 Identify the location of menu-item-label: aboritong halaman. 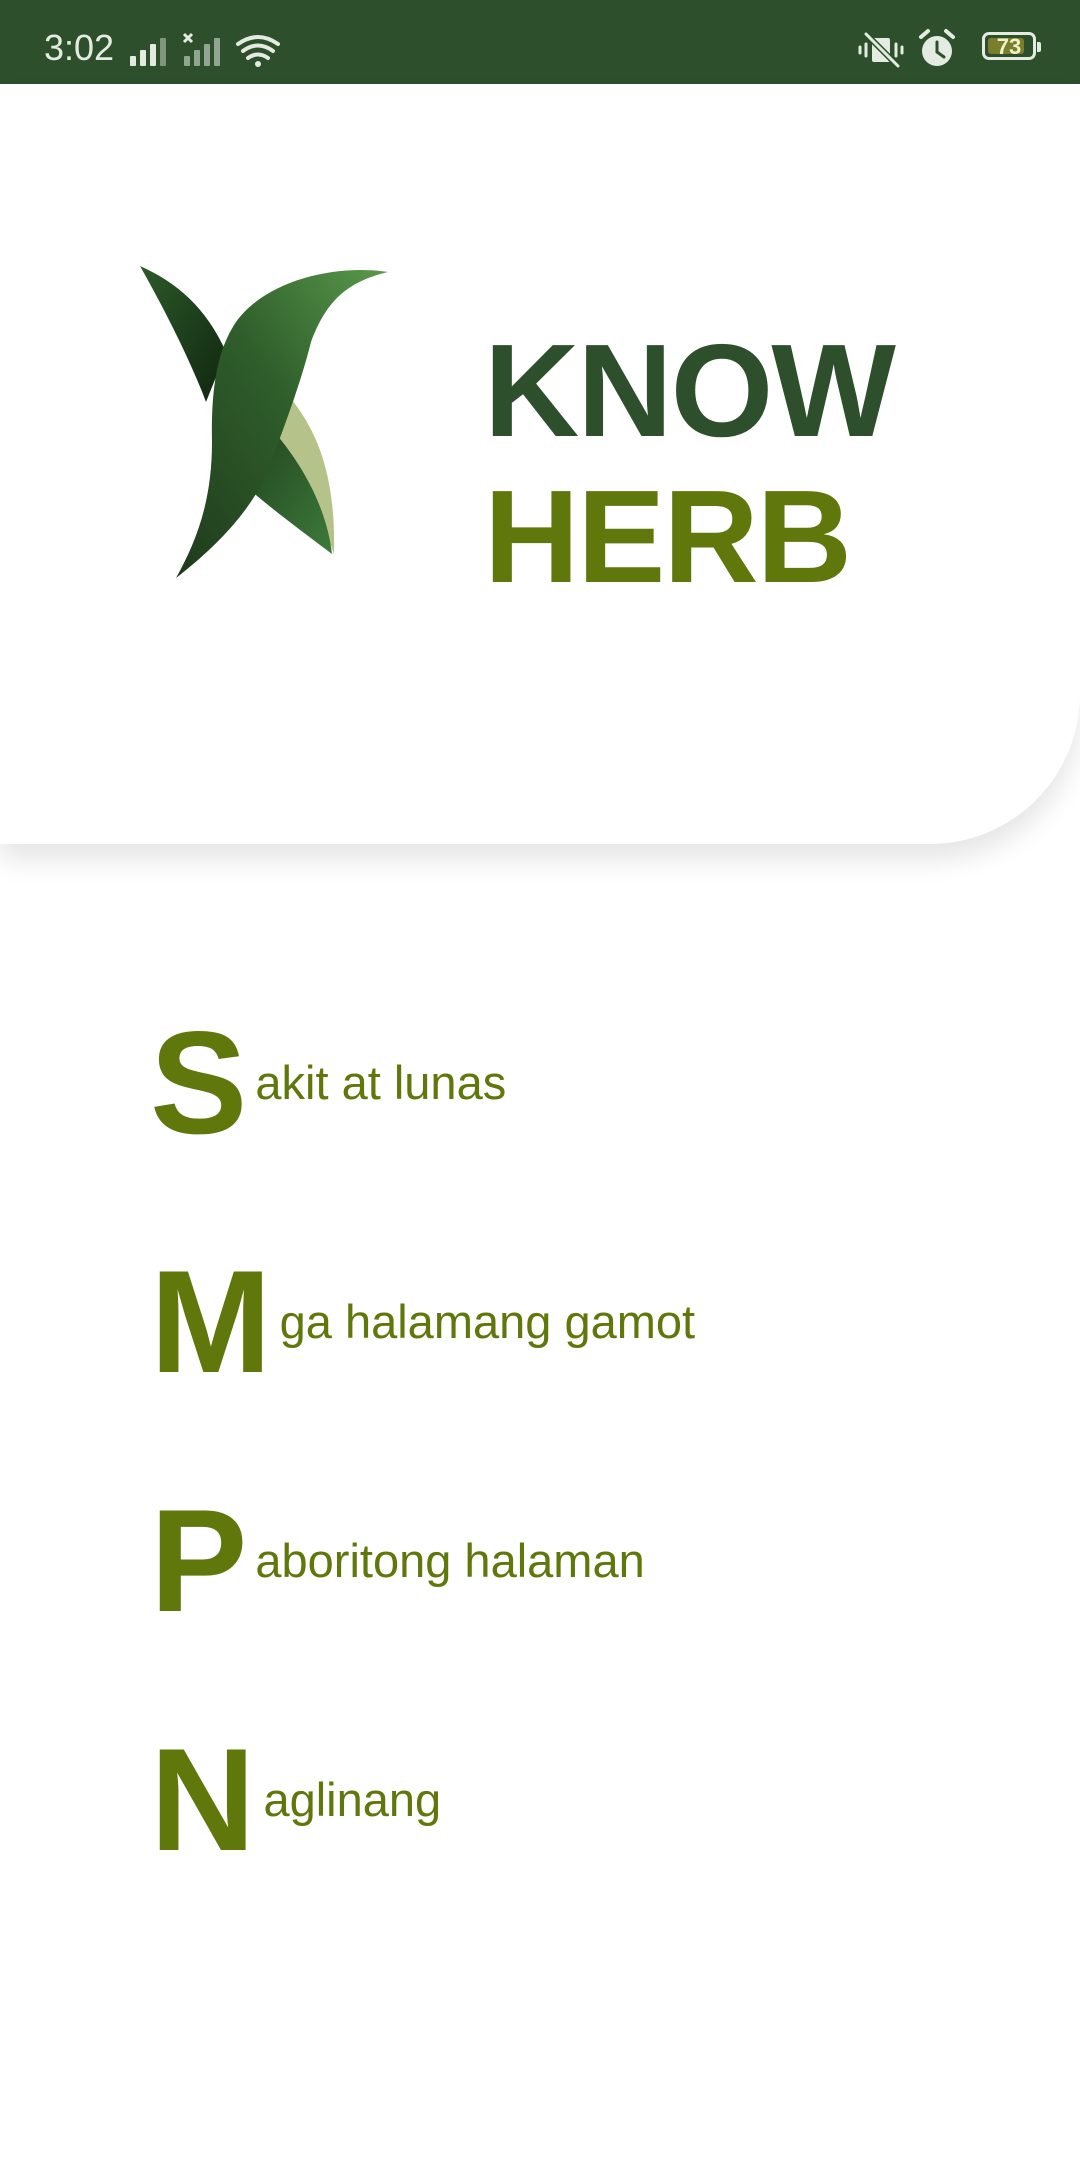
(450, 1560).